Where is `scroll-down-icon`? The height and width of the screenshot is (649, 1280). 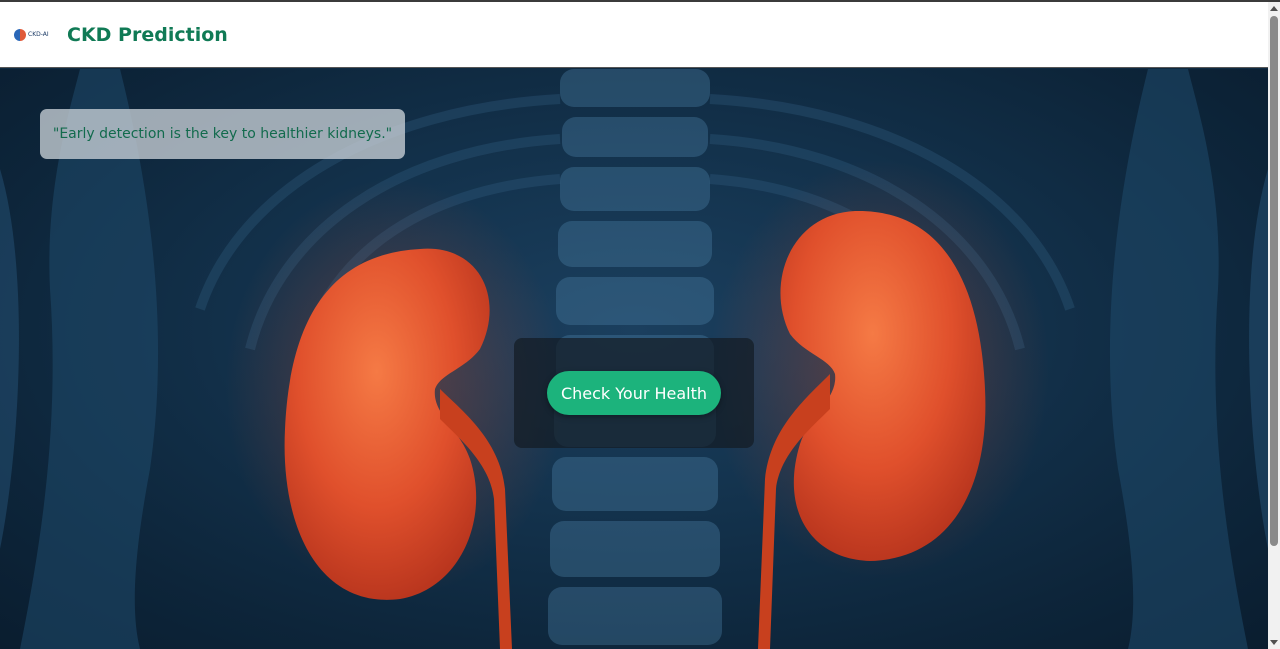 scroll-down-icon is located at coordinates (1274, 642).